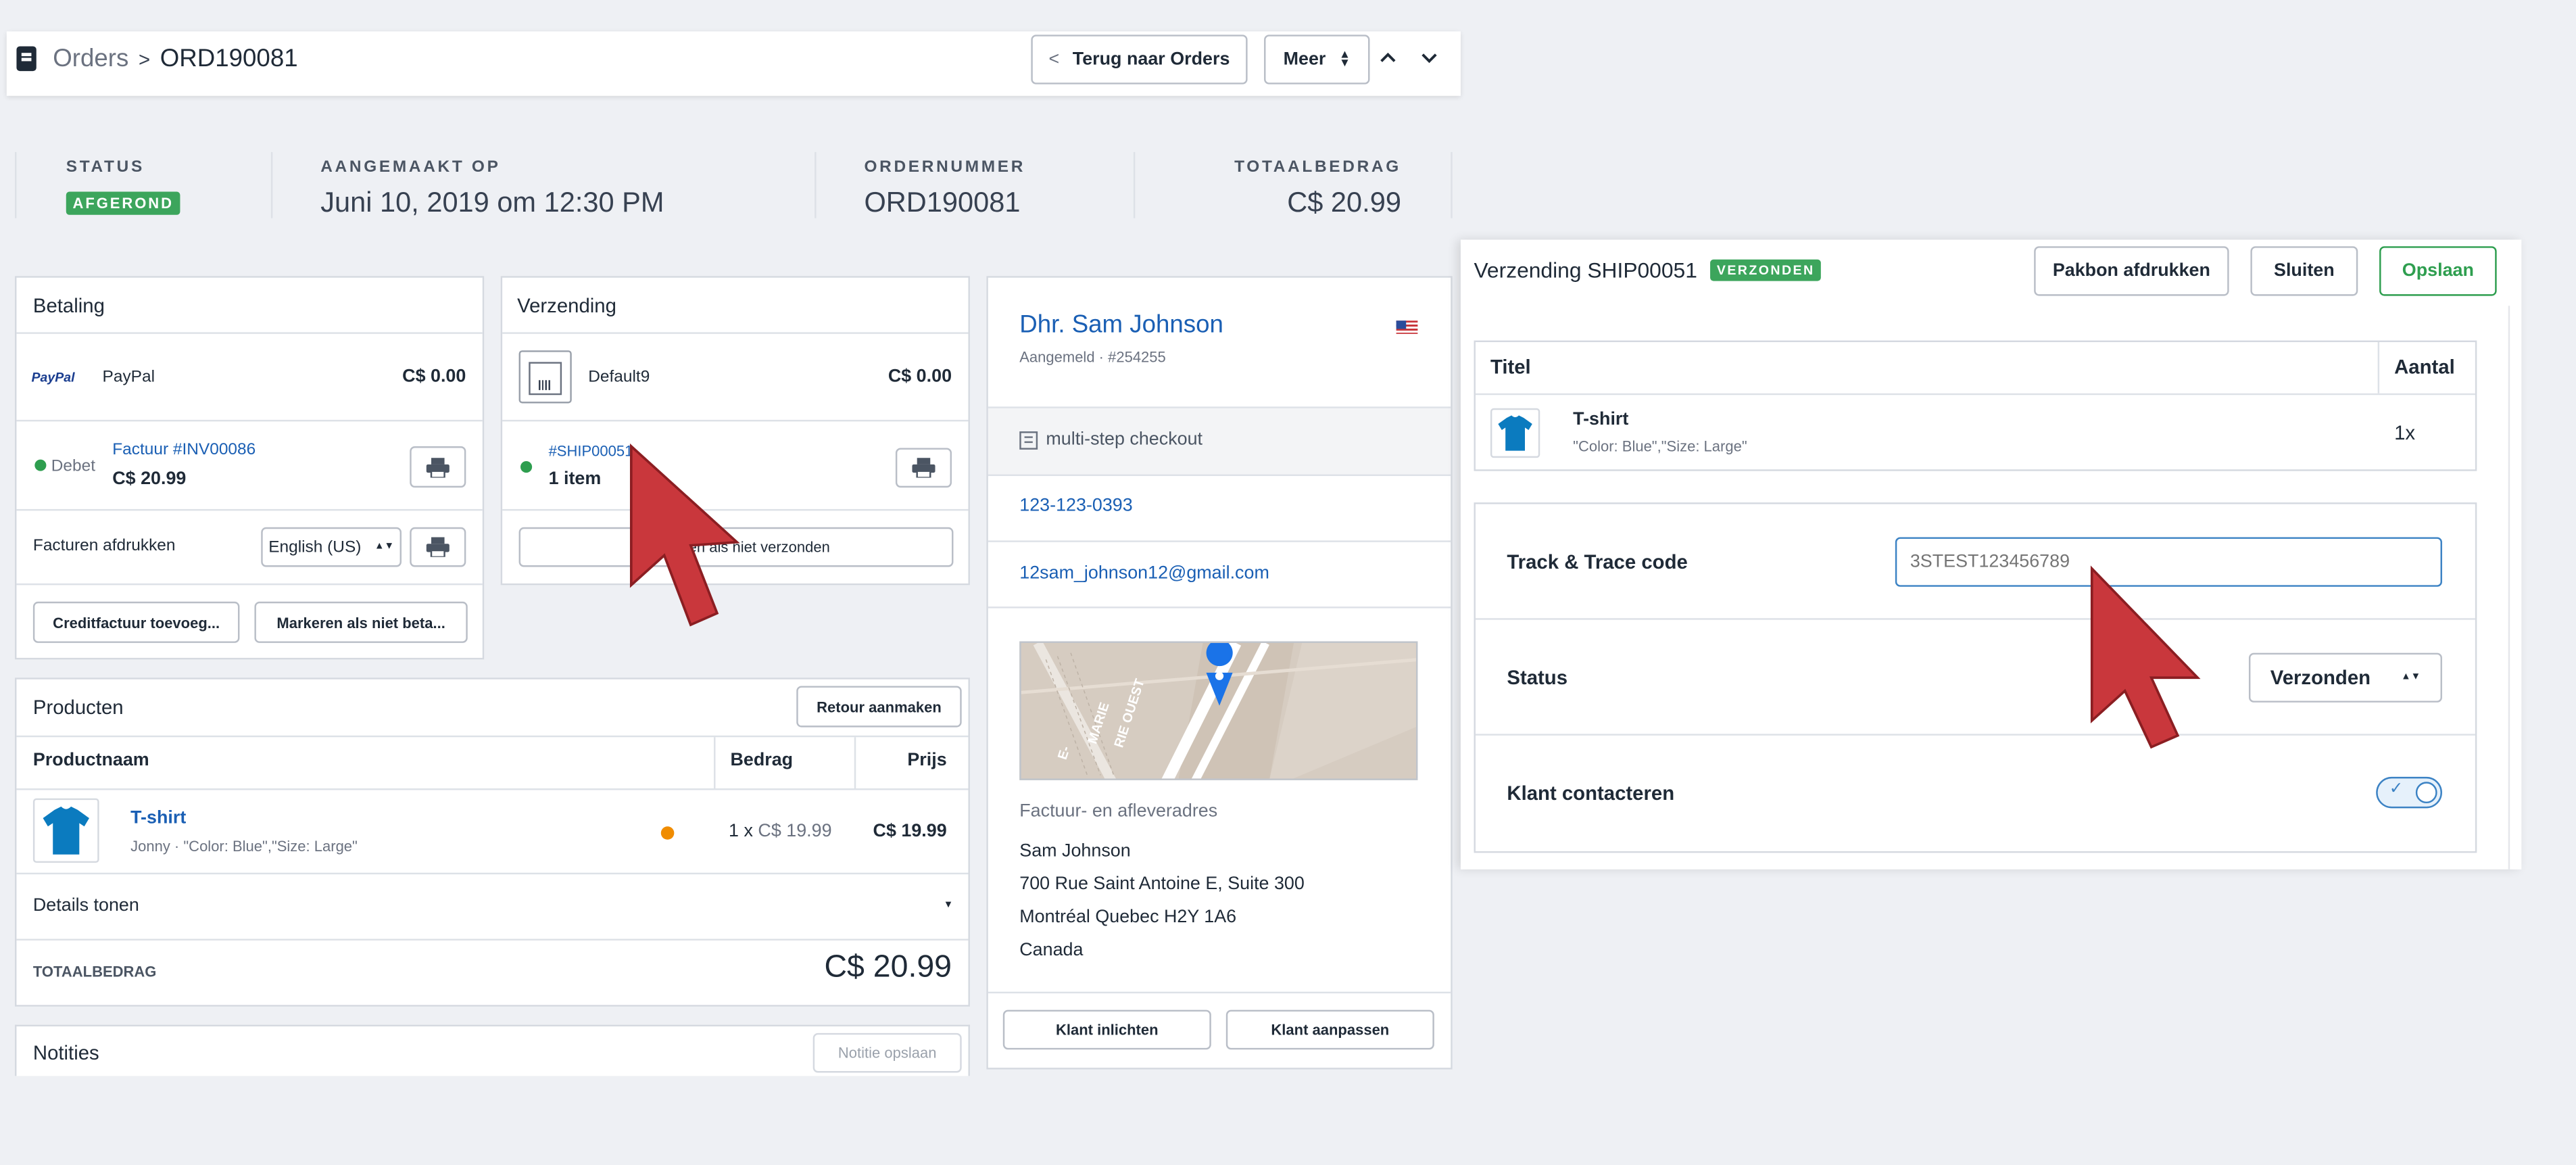 The image size is (2576, 1165). What do you see at coordinates (1075, 505) in the screenshot?
I see `customer-phone: 123-123-0393` at bounding box center [1075, 505].